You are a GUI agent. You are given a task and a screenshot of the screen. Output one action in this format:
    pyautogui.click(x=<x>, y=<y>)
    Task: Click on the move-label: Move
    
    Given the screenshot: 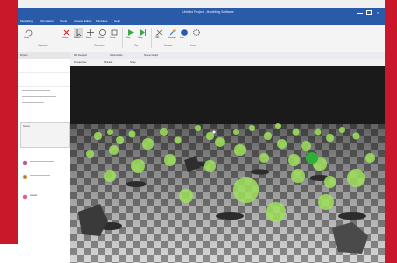 What is the action you would take?
    pyautogui.click(x=89, y=38)
    